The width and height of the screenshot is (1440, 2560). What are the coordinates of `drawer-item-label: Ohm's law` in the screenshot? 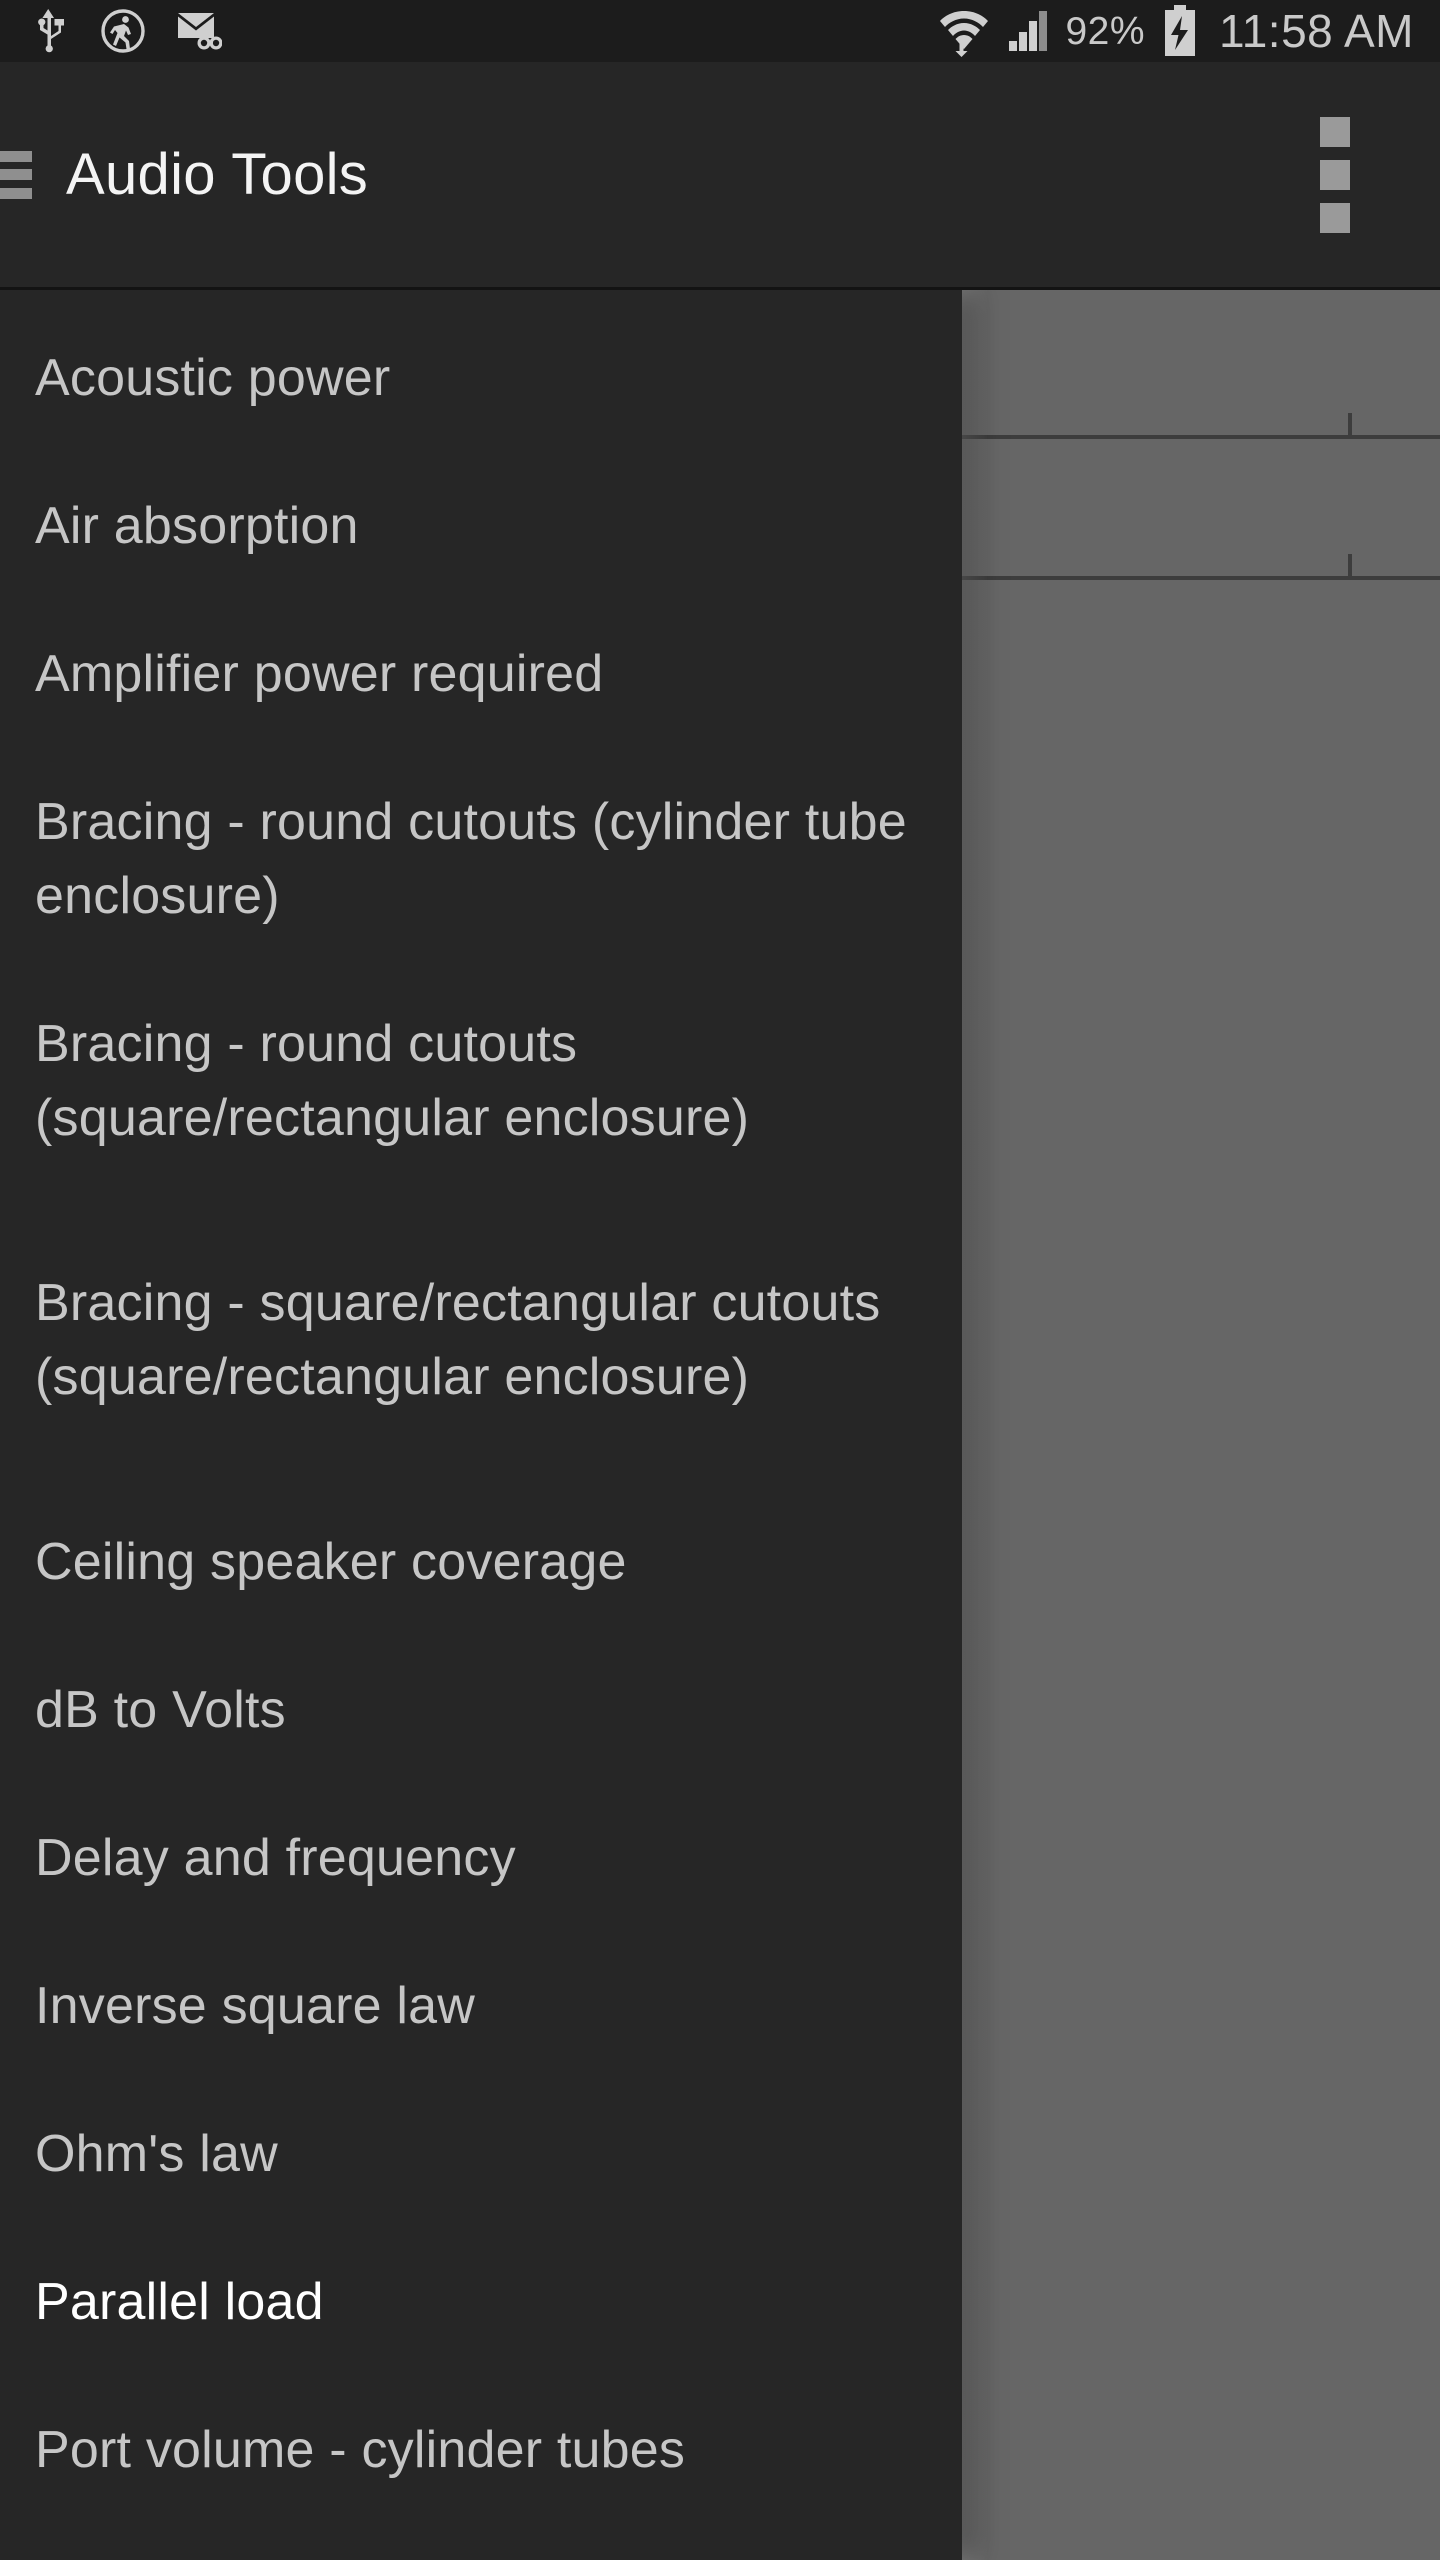 It's located at (156, 2154).